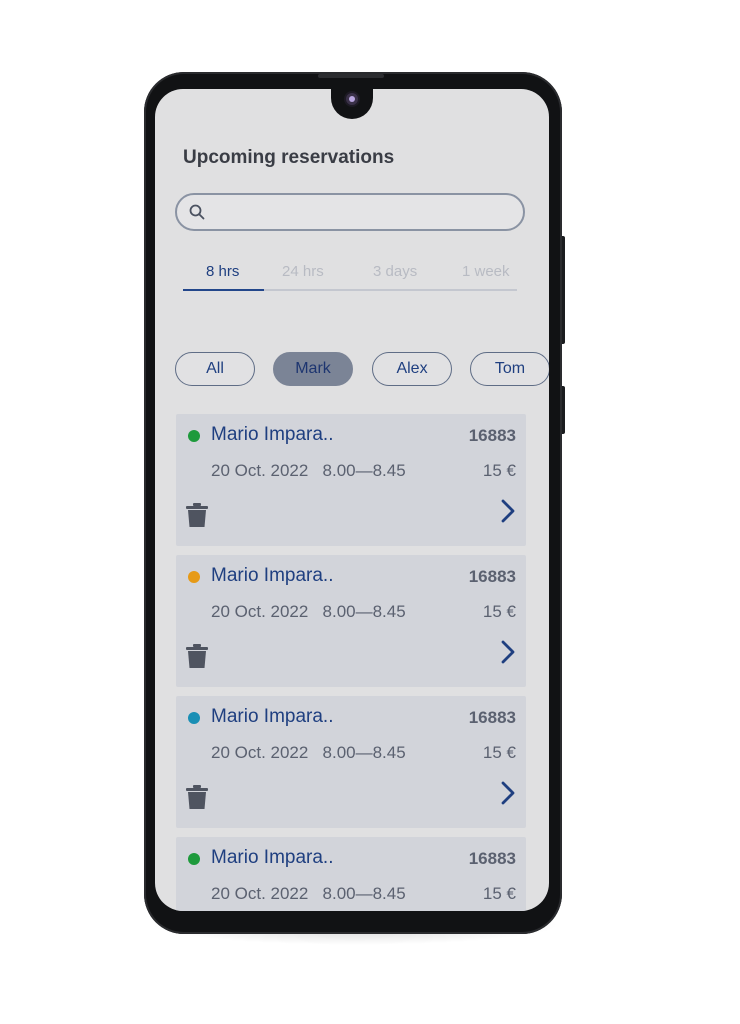 The height and width of the screenshot is (1024, 740). I want to click on camera-icon, so click(352, 99).